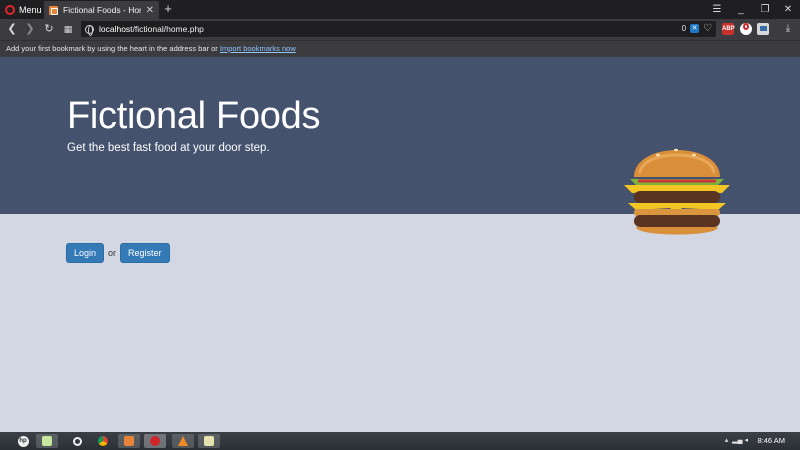 This screenshot has height=450, width=800. Describe the element at coordinates (168, 29) in the screenshot. I see `url-path: /fictional/home.php` at that location.